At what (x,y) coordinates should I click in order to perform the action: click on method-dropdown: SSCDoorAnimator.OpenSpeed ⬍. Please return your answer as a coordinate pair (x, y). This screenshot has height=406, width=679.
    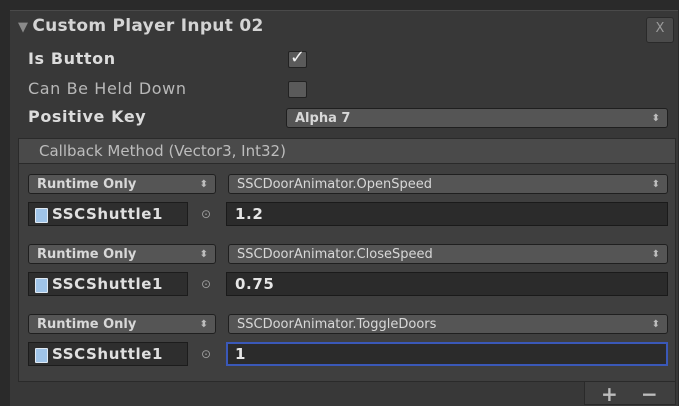
    Looking at the image, I should click on (448, 184).